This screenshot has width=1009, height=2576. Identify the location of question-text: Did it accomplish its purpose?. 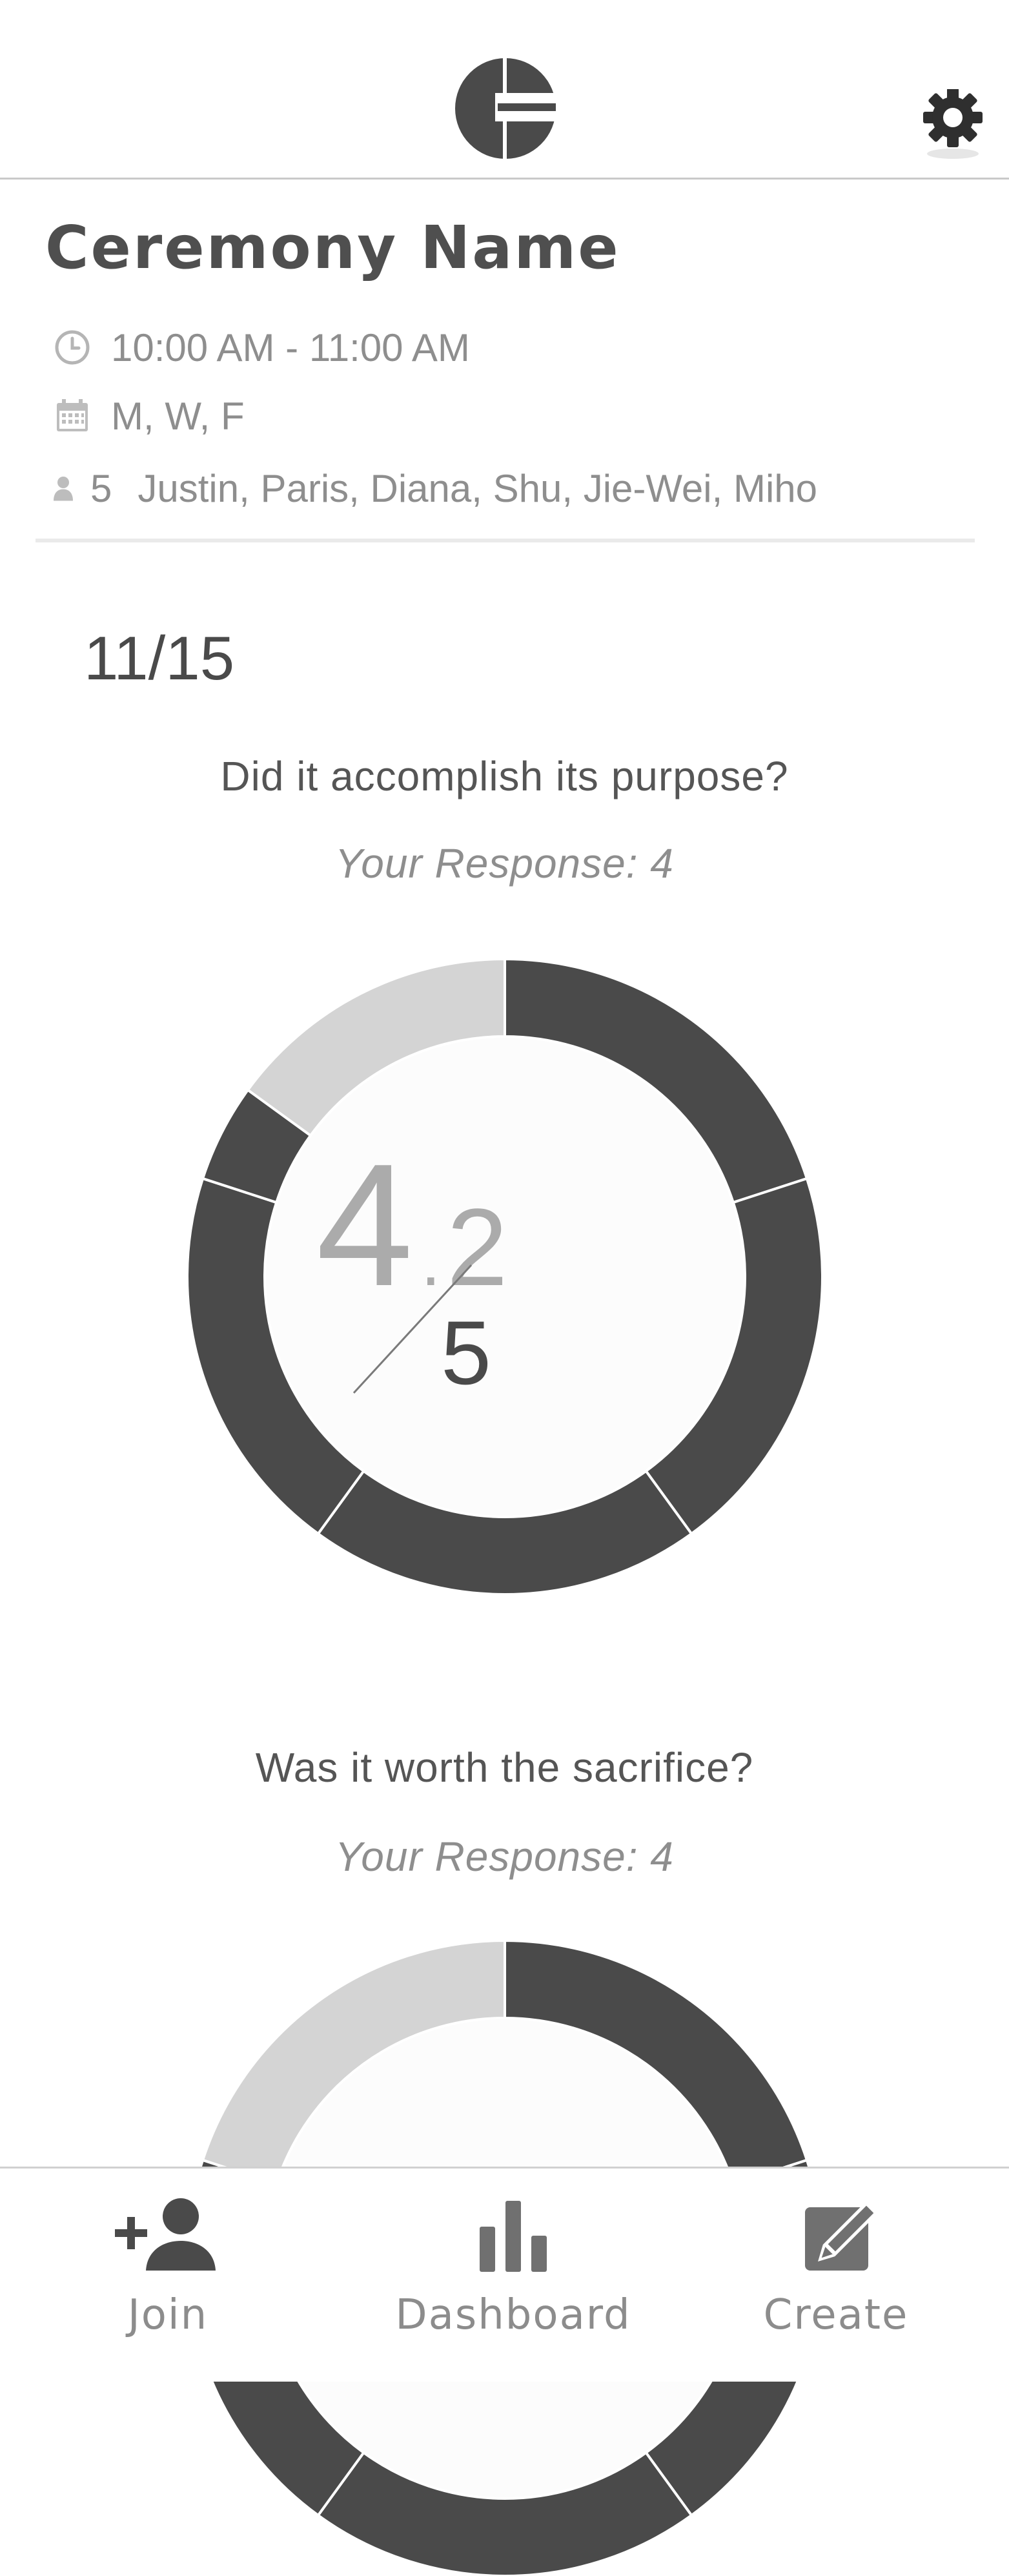
(505, 776).